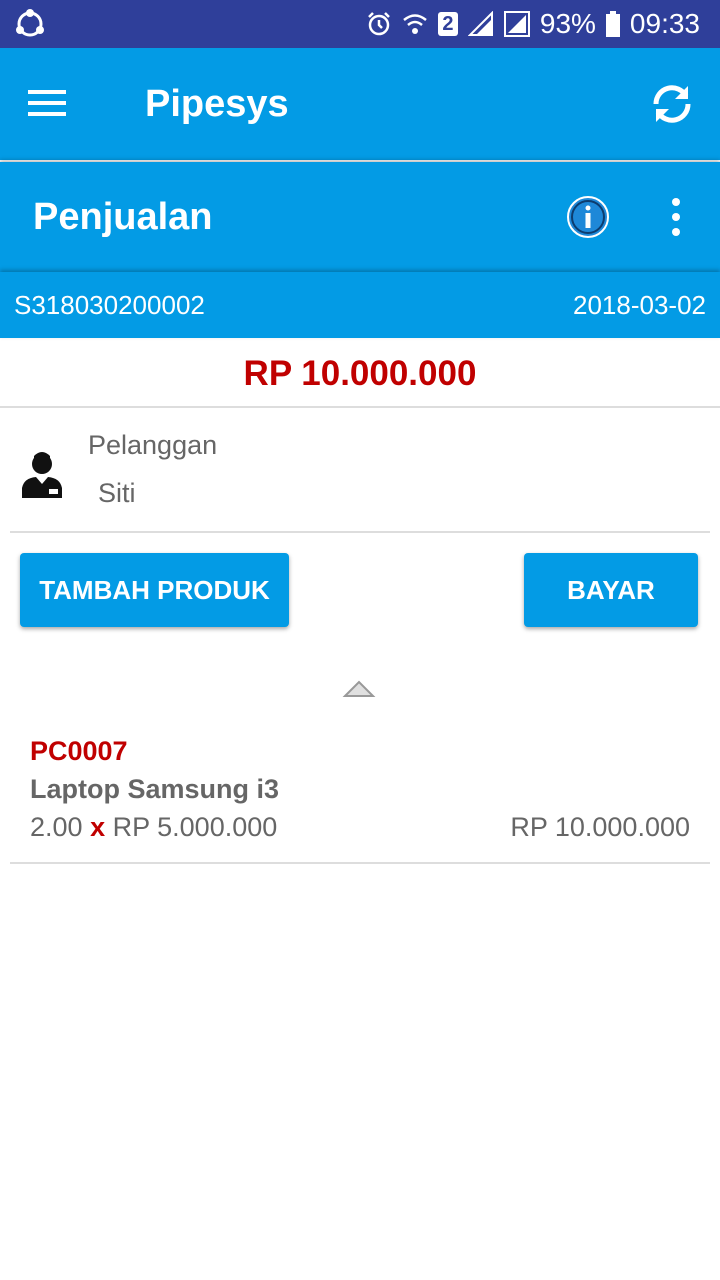 The height and width of the screenshot is (1280, 720). What do you see at coordinates (360, 24) in the screenshot?
I see `status-bar: 2 93% 09:33` at bounding box center [360, 24].